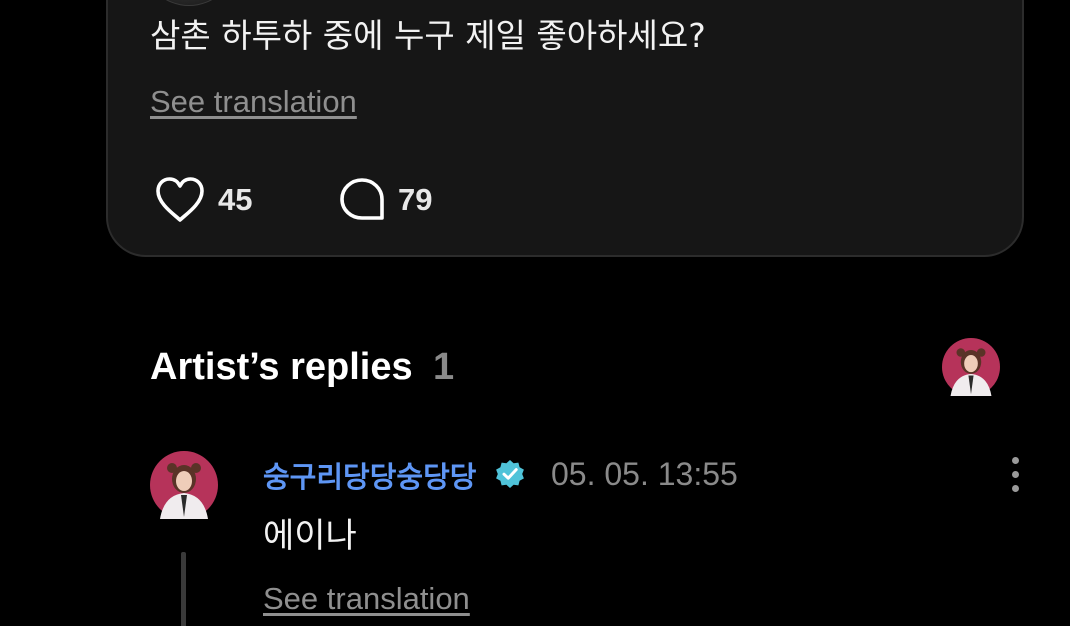 This screenshot has width=1070, height=626. What do you see at coordinates (281, 367) in the screenshot?
I see `artist-replies-title: Artist’s replies` at bounding box center [281, 367].